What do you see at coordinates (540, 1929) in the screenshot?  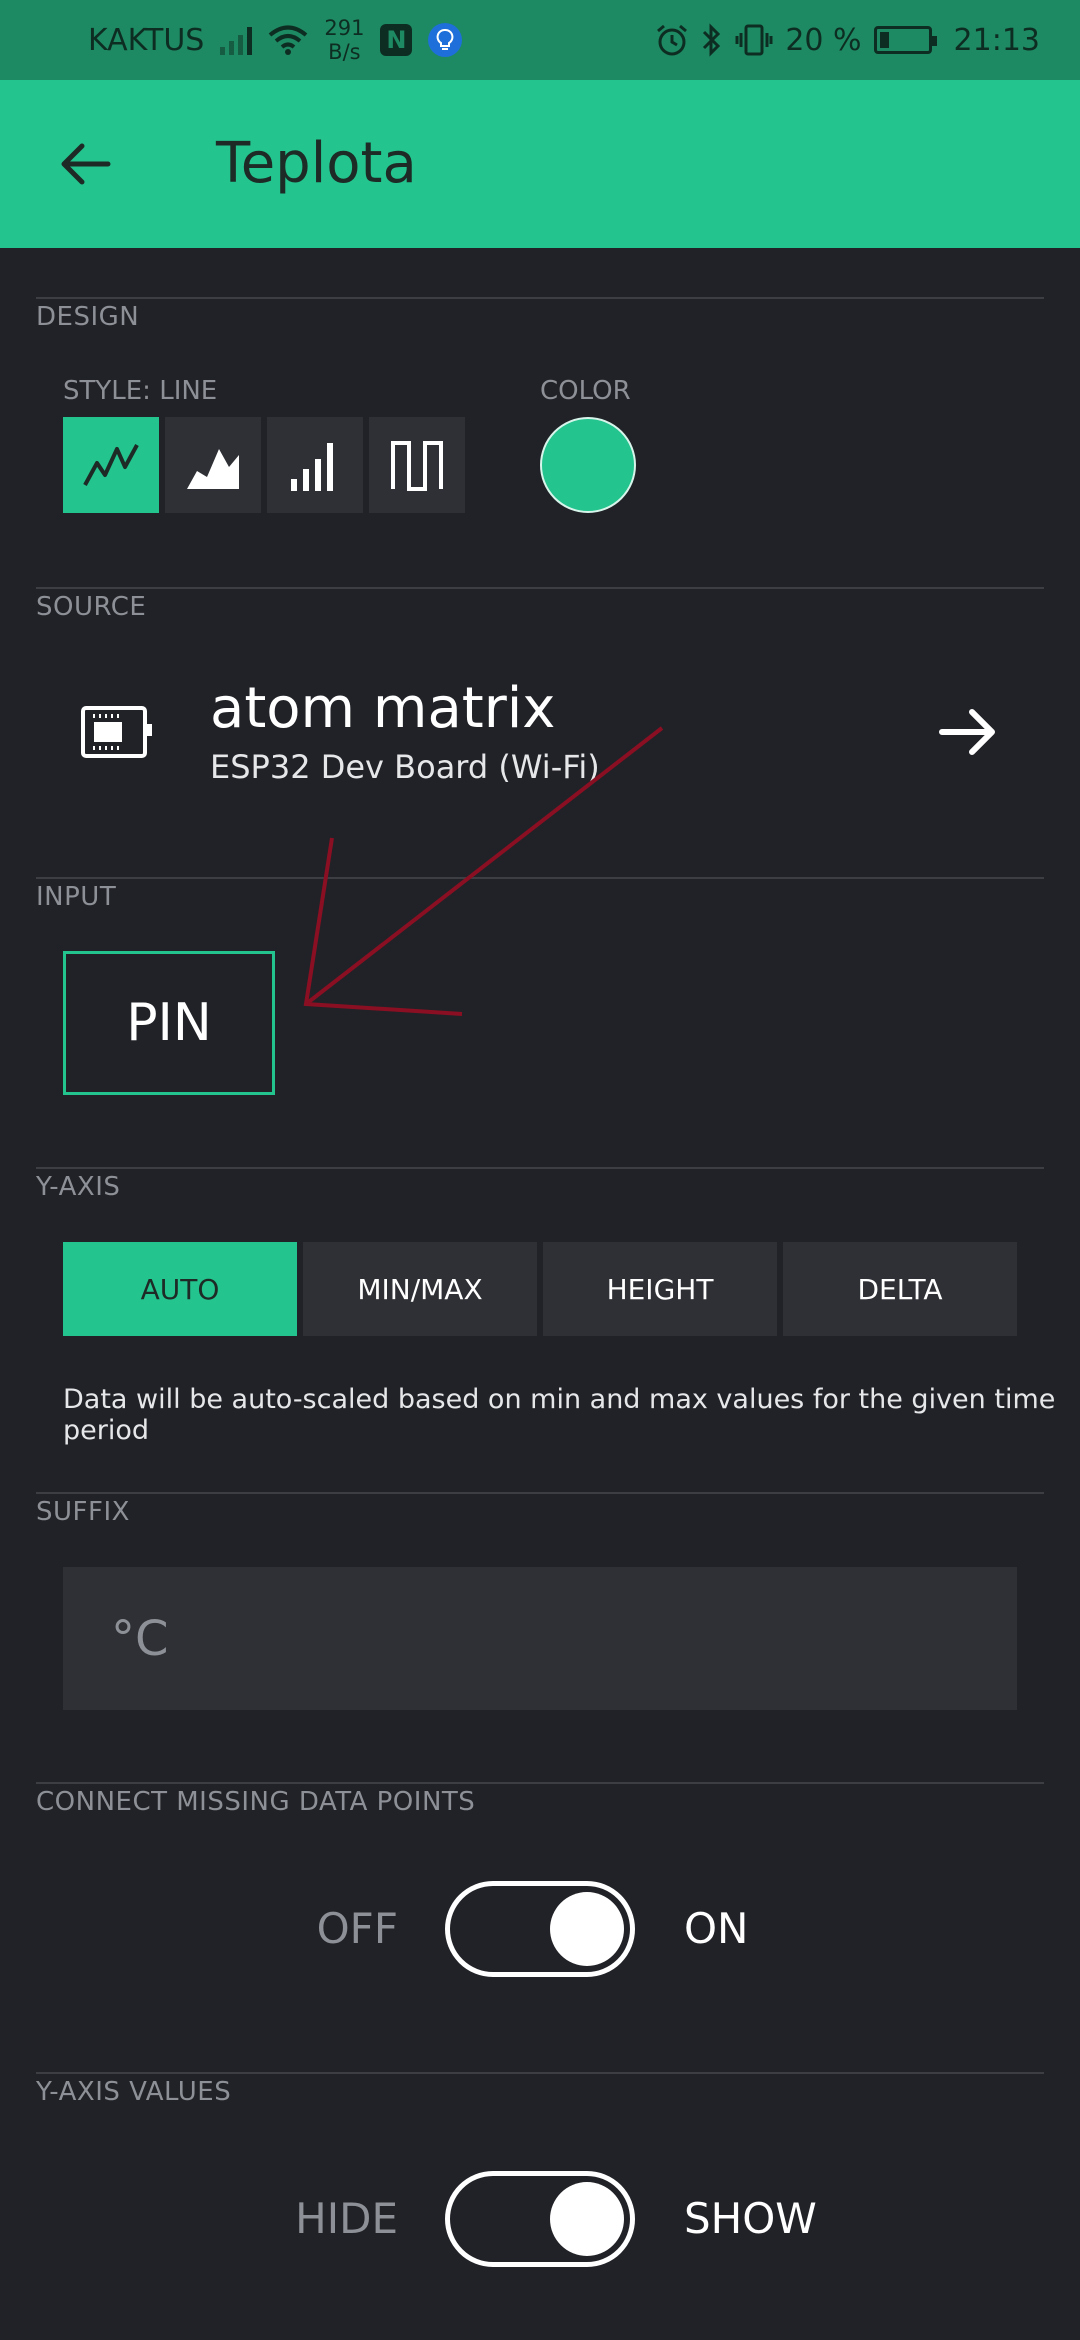 I see `connect-missing-toggle` at bounding box center [540, 1929].